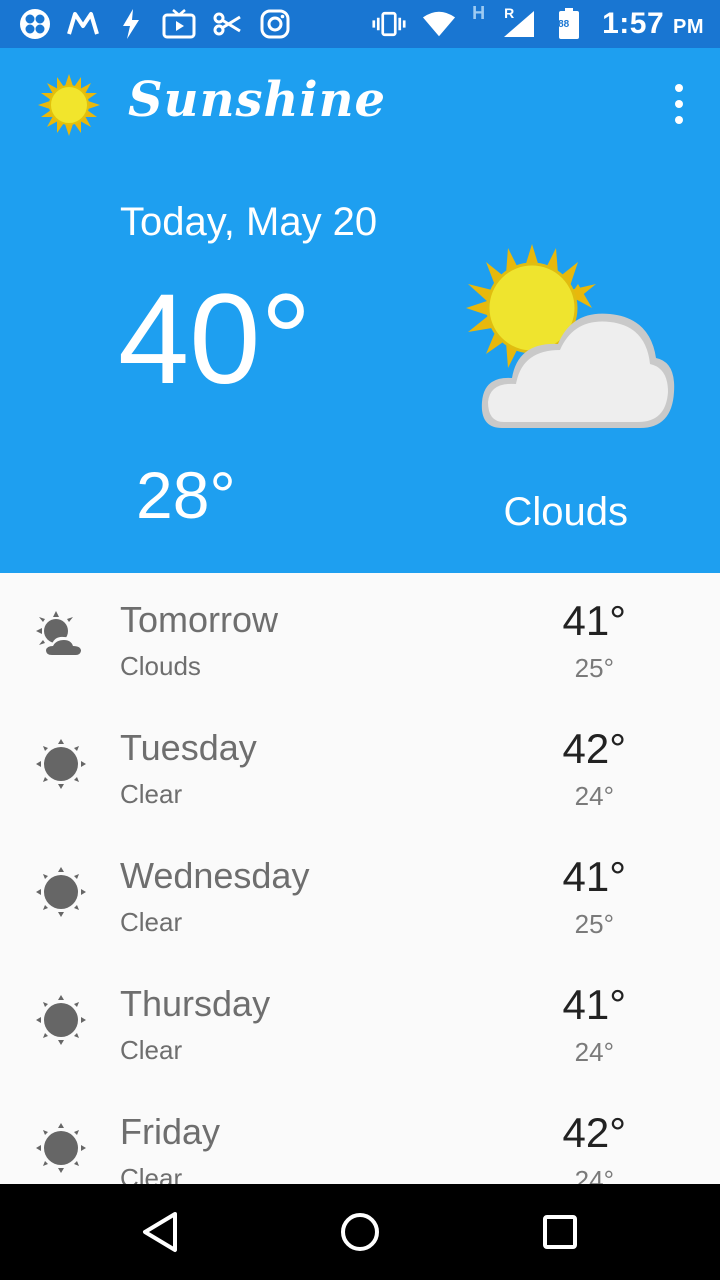 This screenshot has width=720, height=1280. I want to click on vibrate-icon, so click(389, 24).